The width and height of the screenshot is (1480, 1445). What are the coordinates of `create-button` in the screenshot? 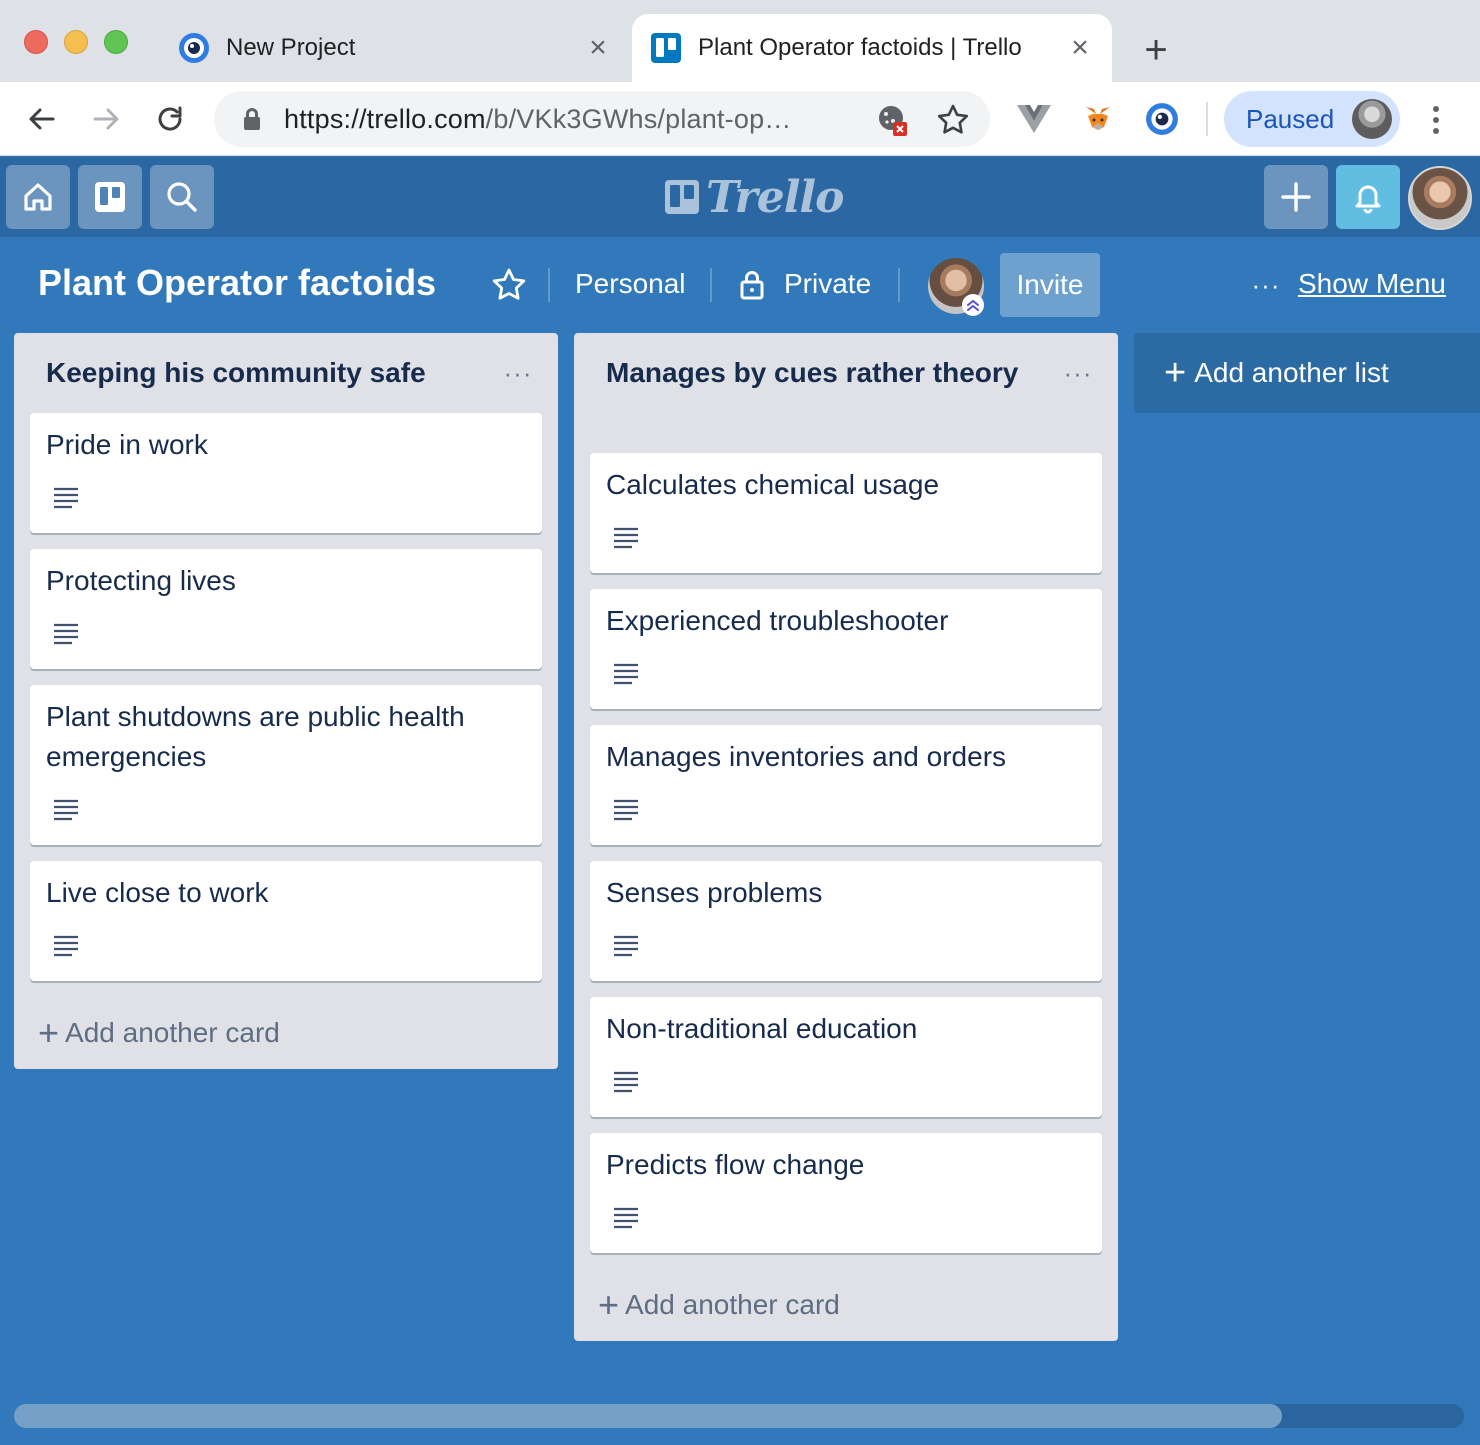 It's located at (1296, 197).